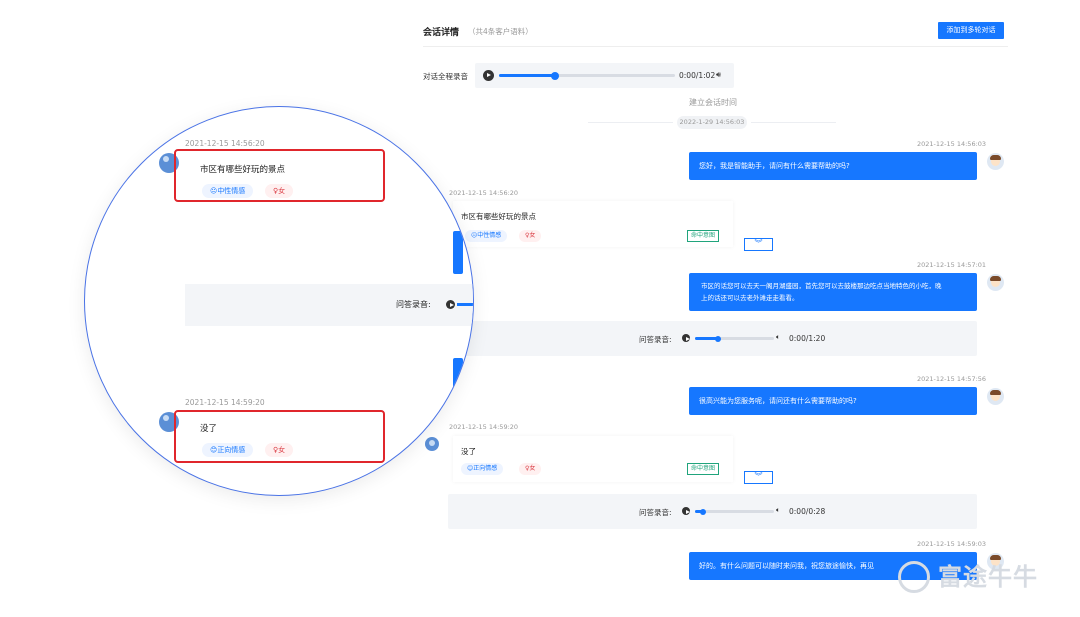 Image resolution: width=1080 pixels, height=617 pixels. Describe the element at coordinates (630, 122) in the screenshot. I see `divider-left` at that location.